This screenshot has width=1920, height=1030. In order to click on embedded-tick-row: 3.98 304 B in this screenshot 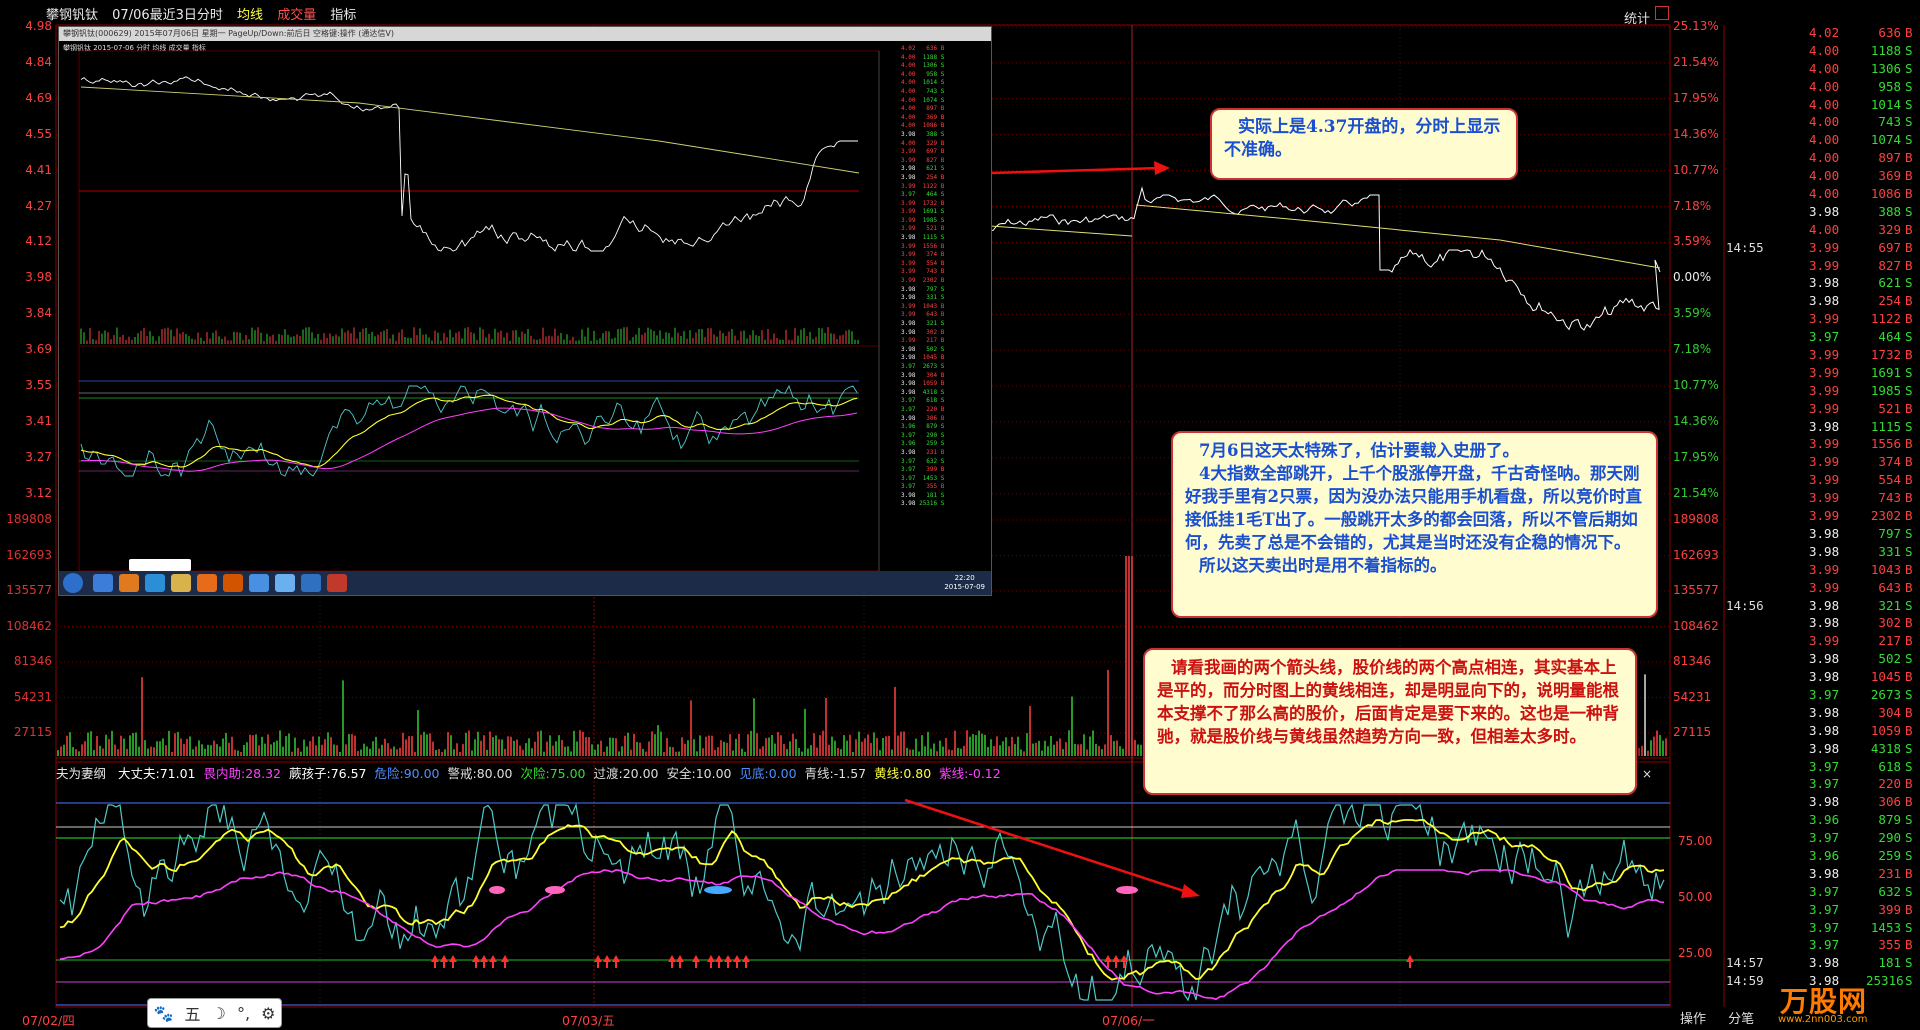, I will do `click(923, 375)`.